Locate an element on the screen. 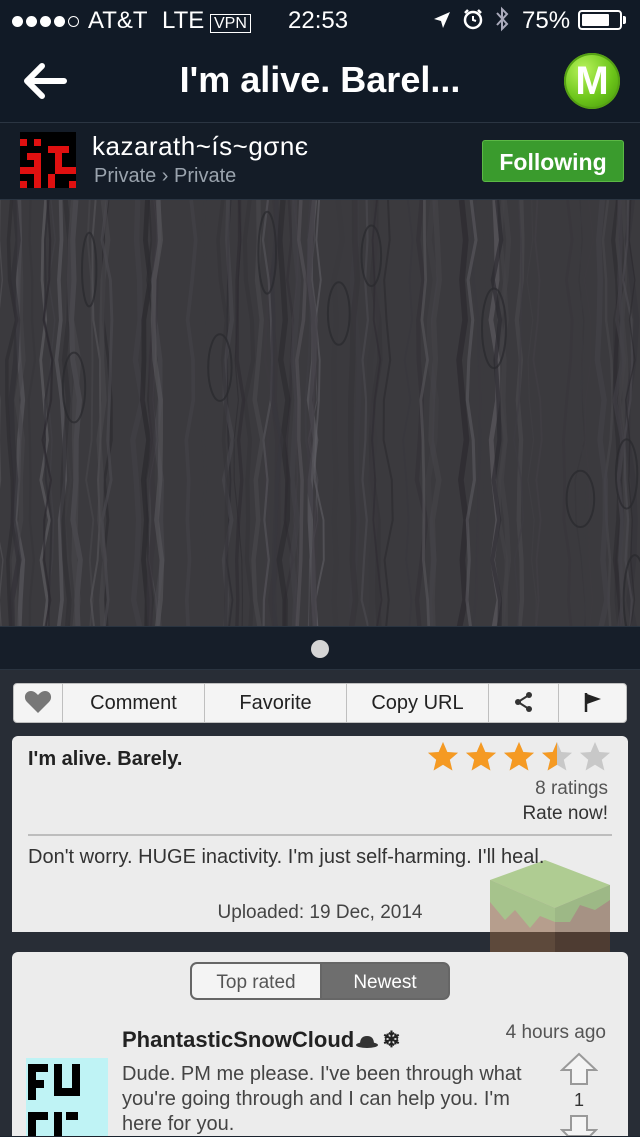  ratings-count: 8 ratings is located at coordinates (571, 788).